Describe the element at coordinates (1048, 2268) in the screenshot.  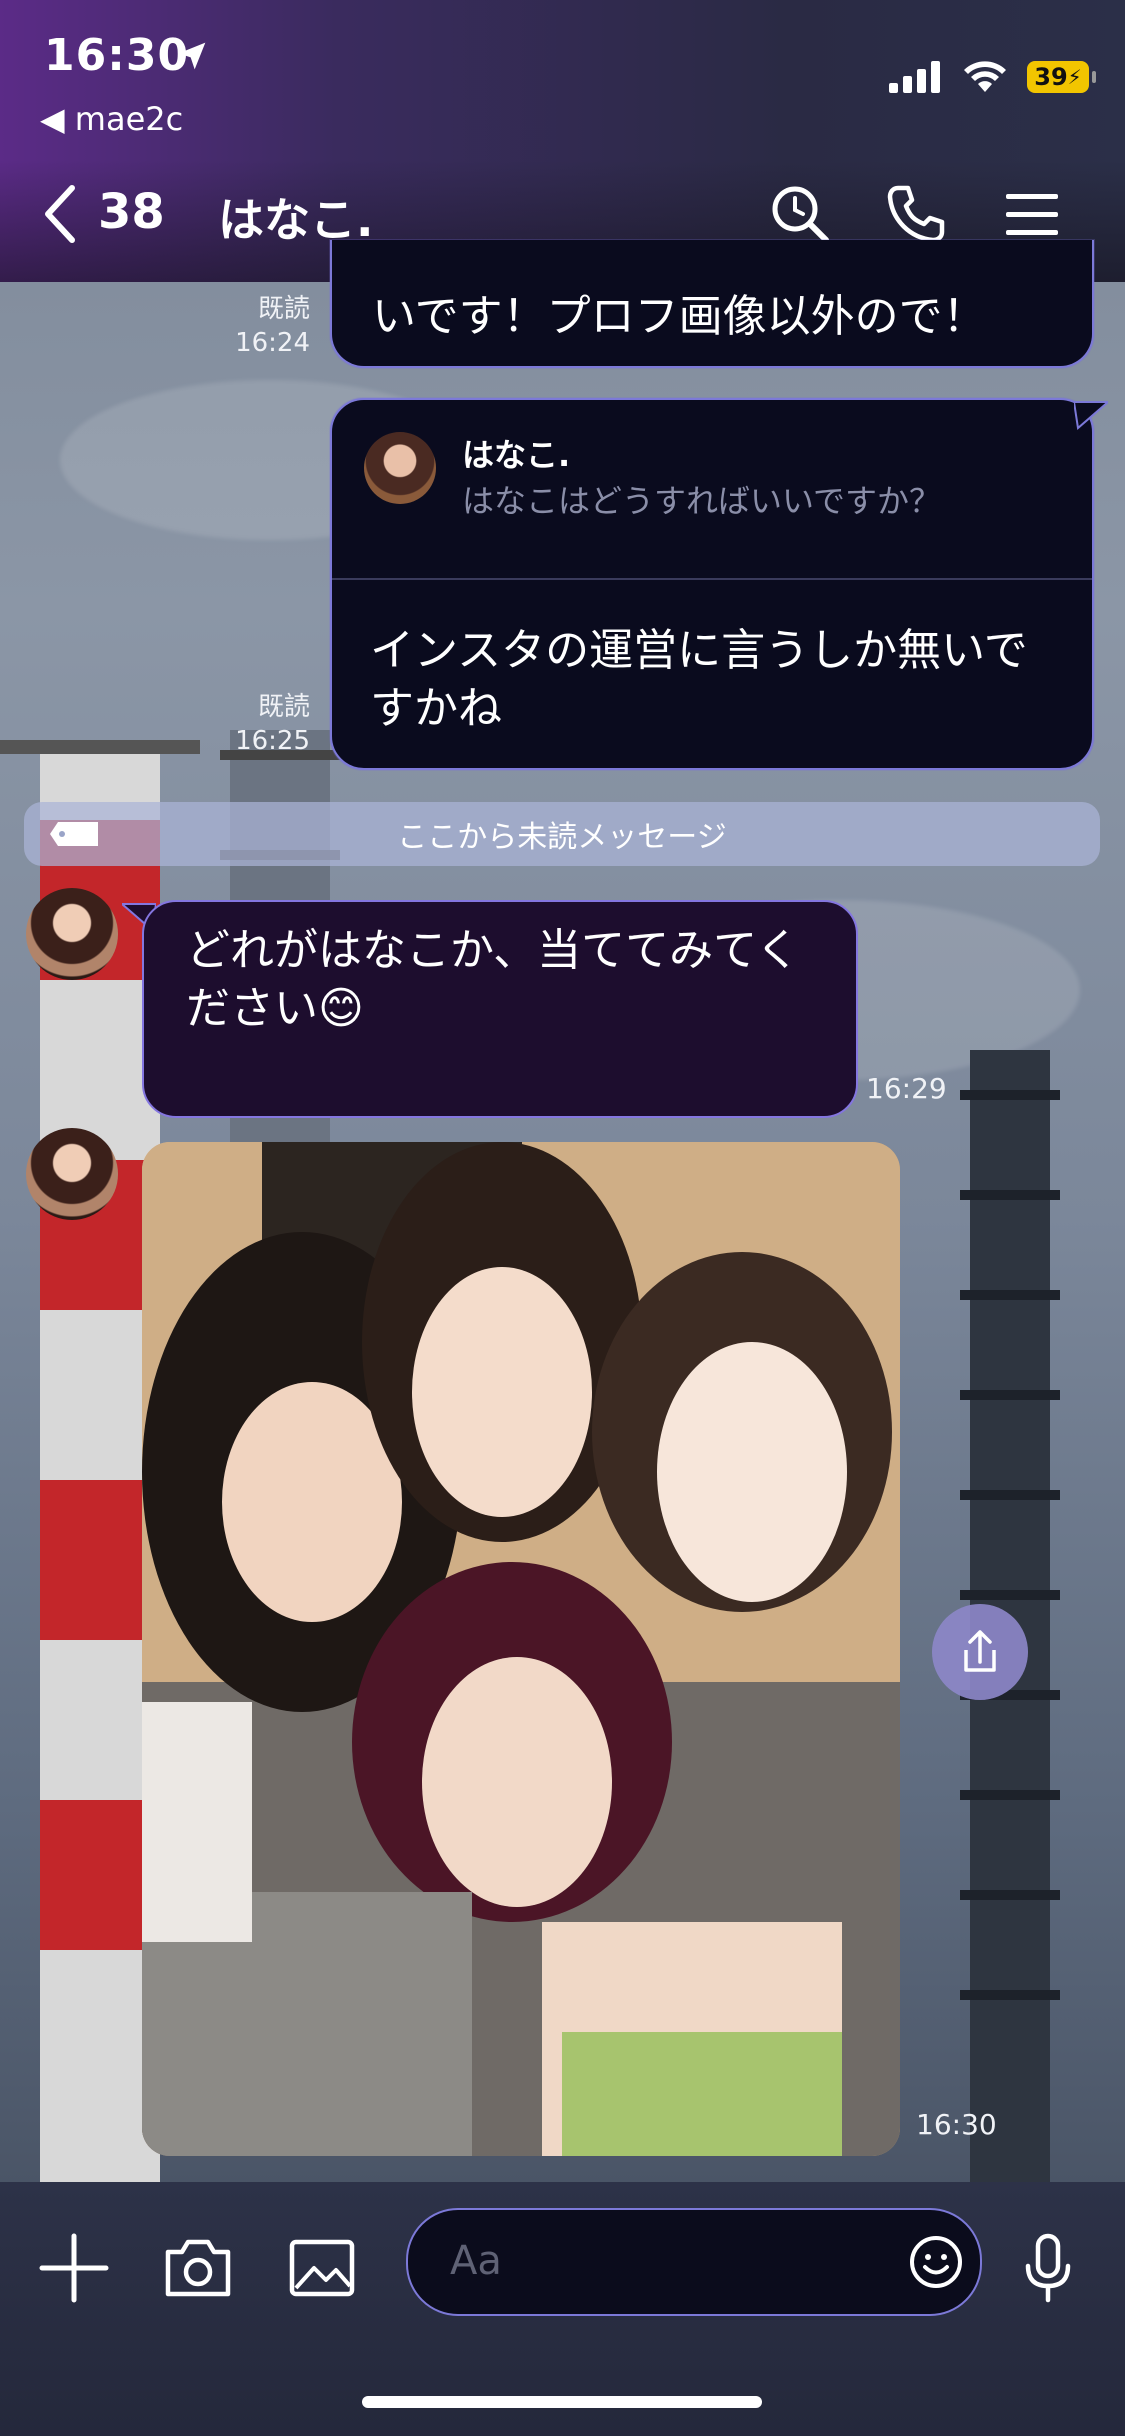
I see `microphone-icon` at that location.